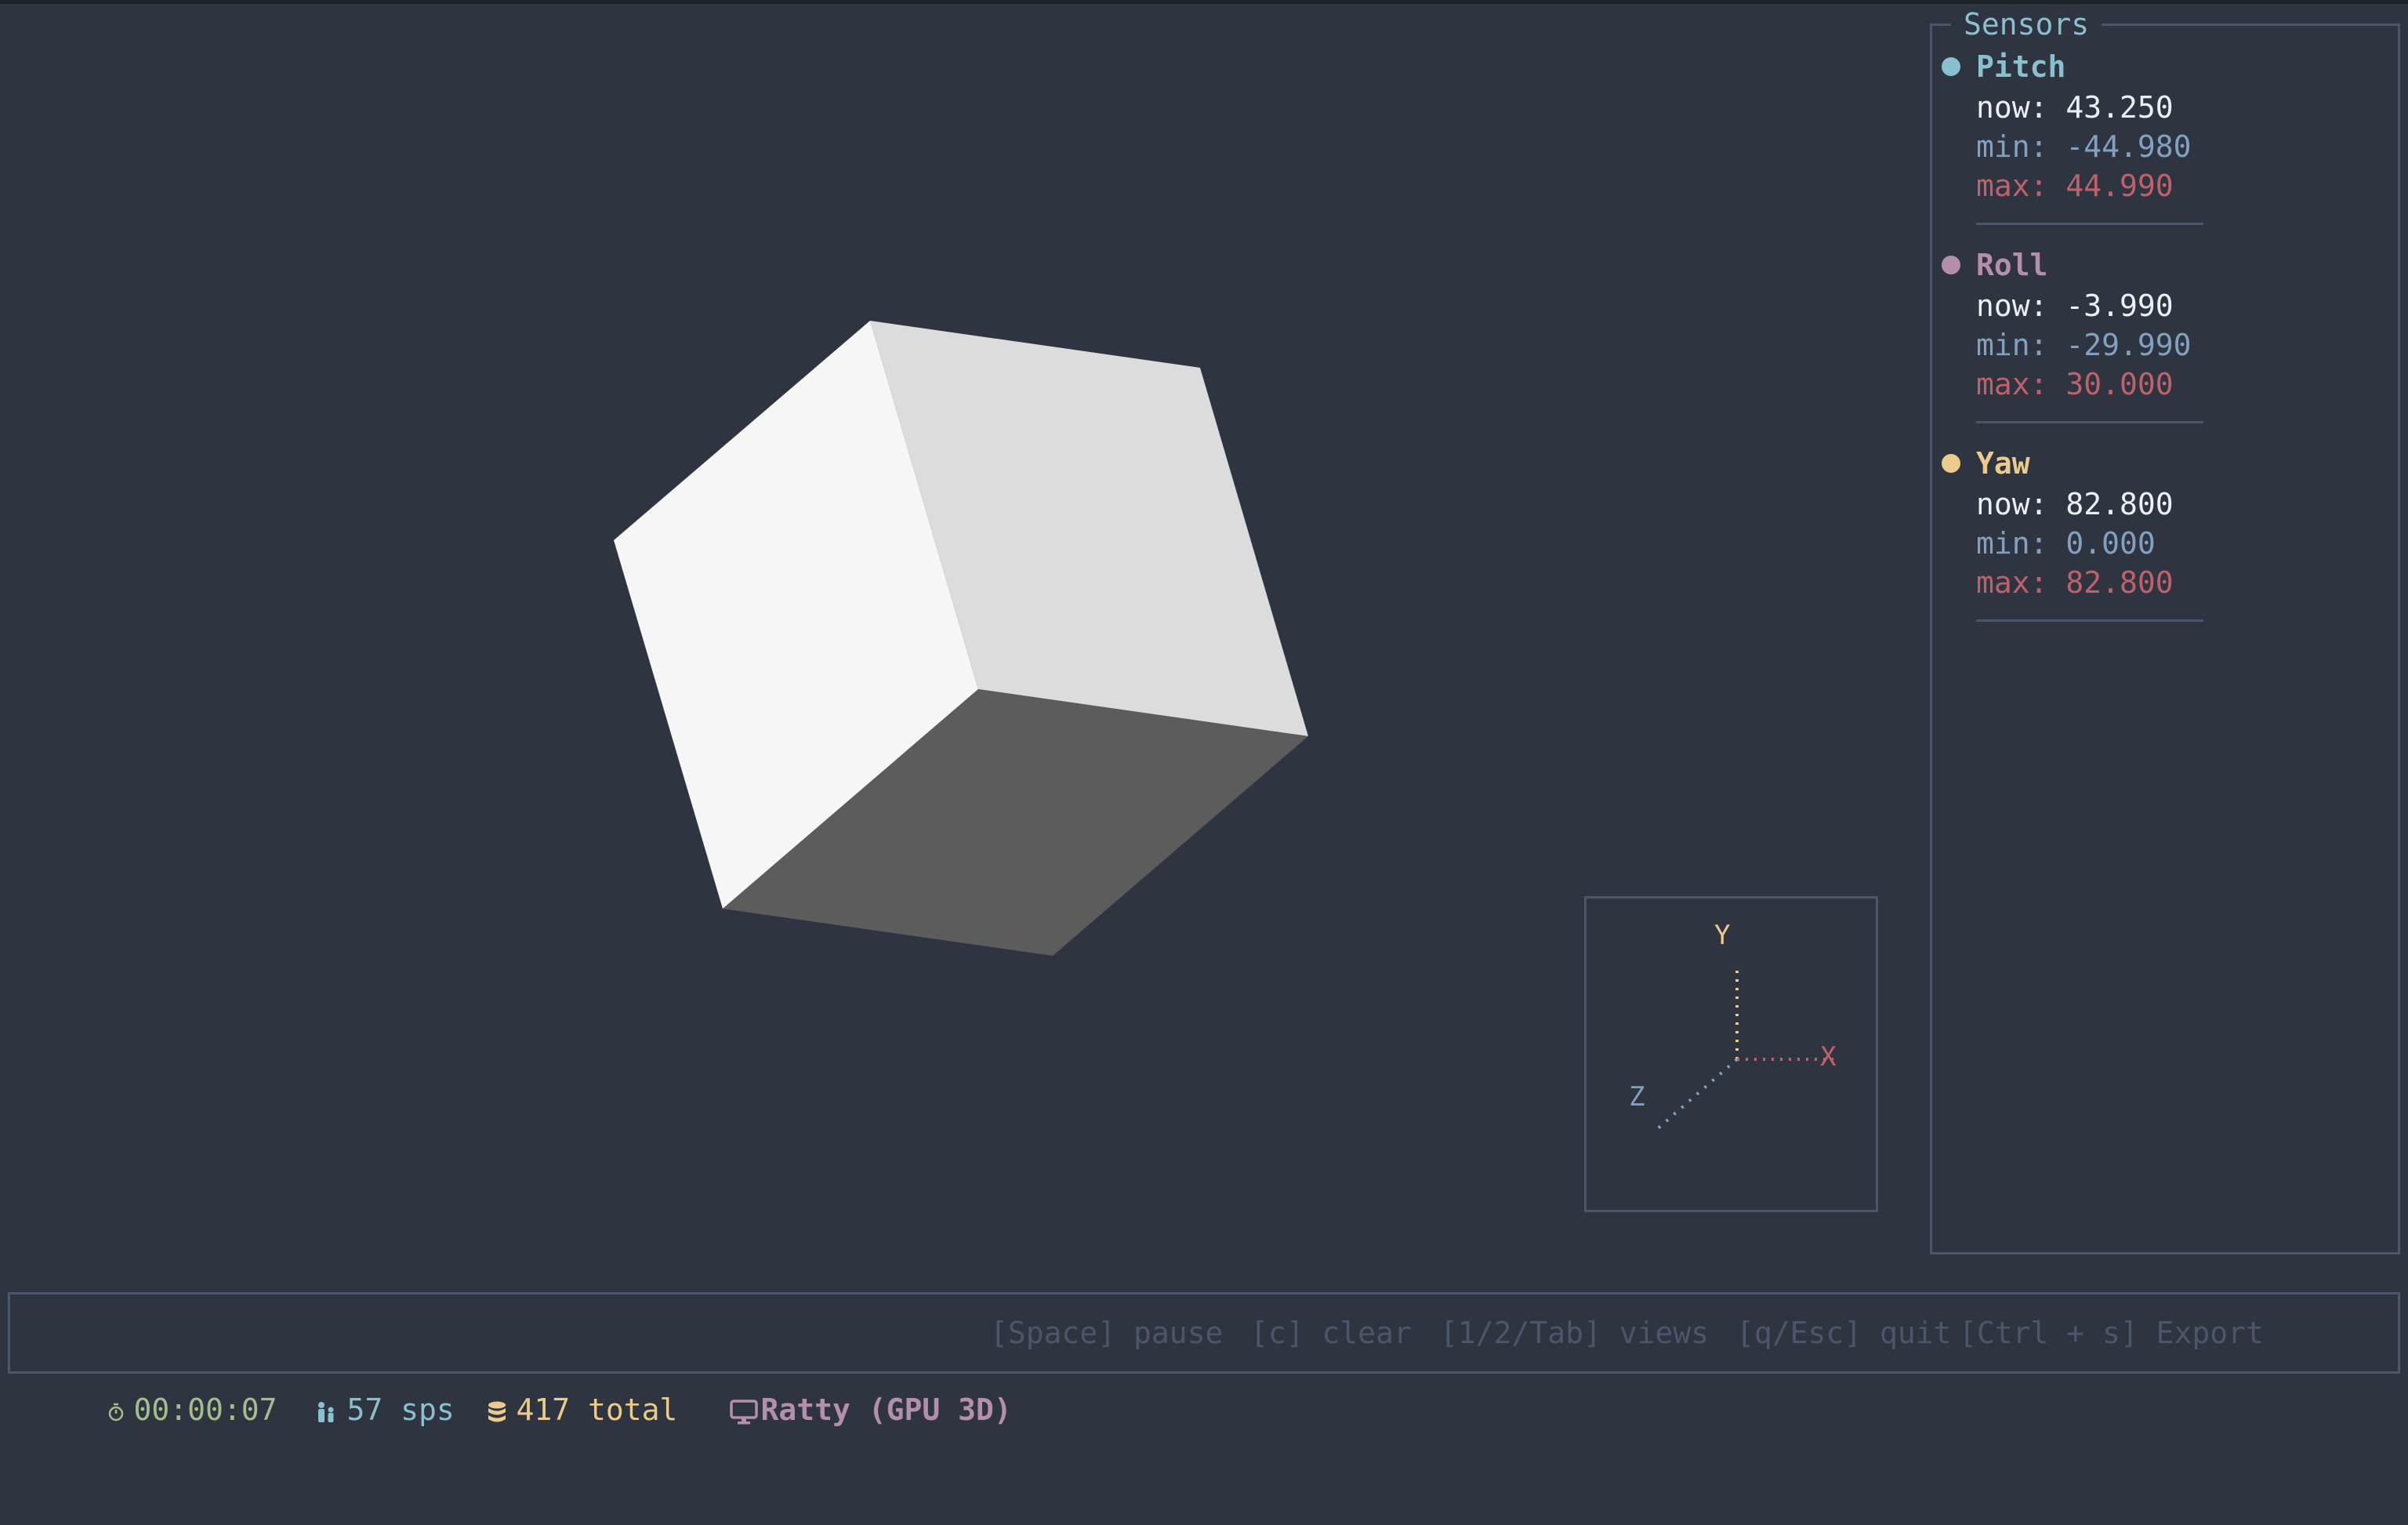  Describe the element at coordinates (2026, 24) in the screenshot. I see `sensors-panel-title: Sensors` at that location.